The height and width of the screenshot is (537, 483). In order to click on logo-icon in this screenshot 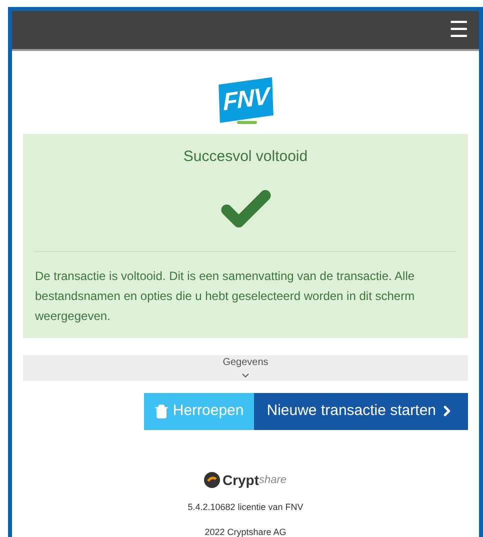, I will do `click(212, 480)`.